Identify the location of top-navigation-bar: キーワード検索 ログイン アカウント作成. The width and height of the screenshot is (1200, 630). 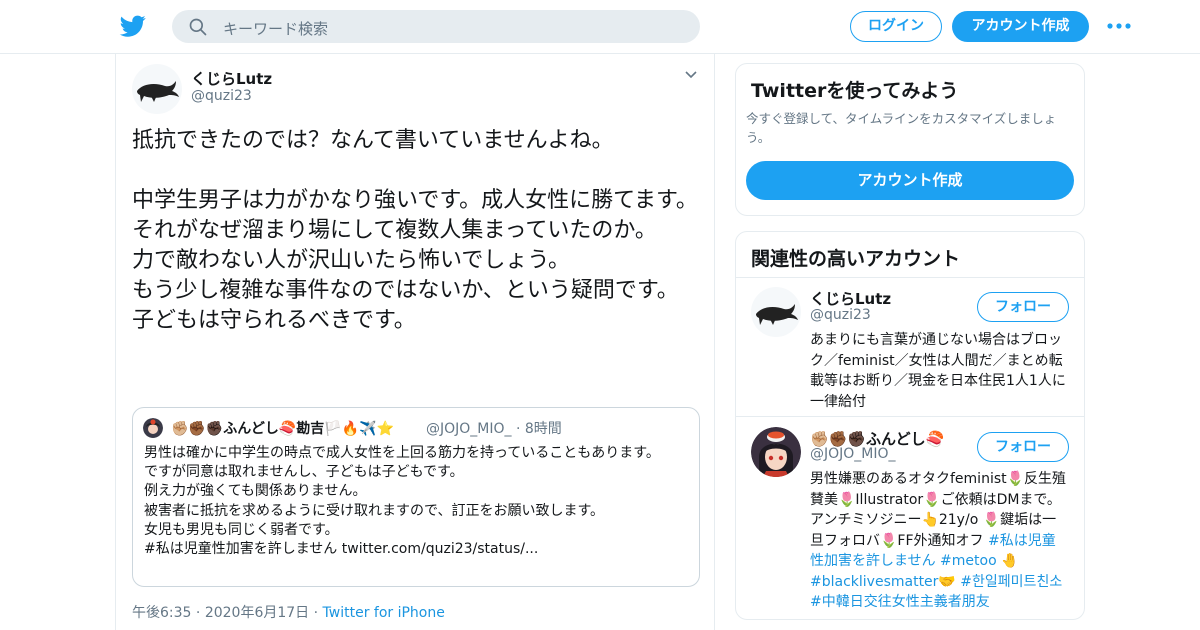
(600, 27).